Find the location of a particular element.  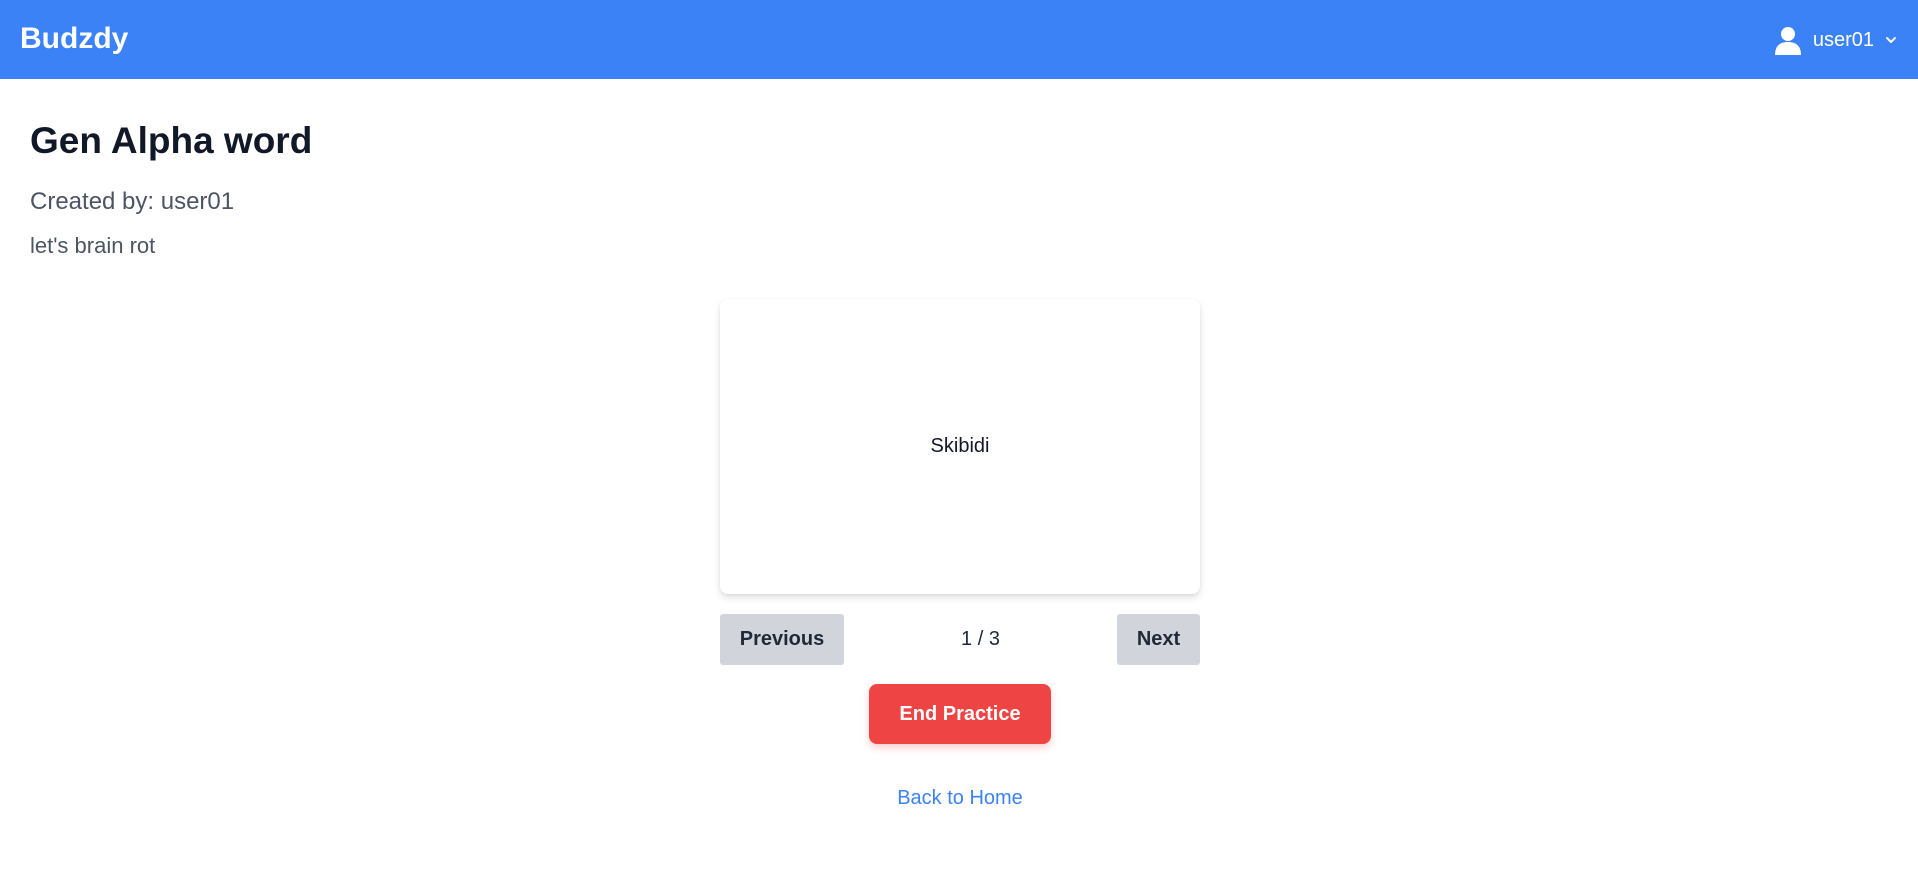

next-button: Next is located at coordinates (1158, 639).